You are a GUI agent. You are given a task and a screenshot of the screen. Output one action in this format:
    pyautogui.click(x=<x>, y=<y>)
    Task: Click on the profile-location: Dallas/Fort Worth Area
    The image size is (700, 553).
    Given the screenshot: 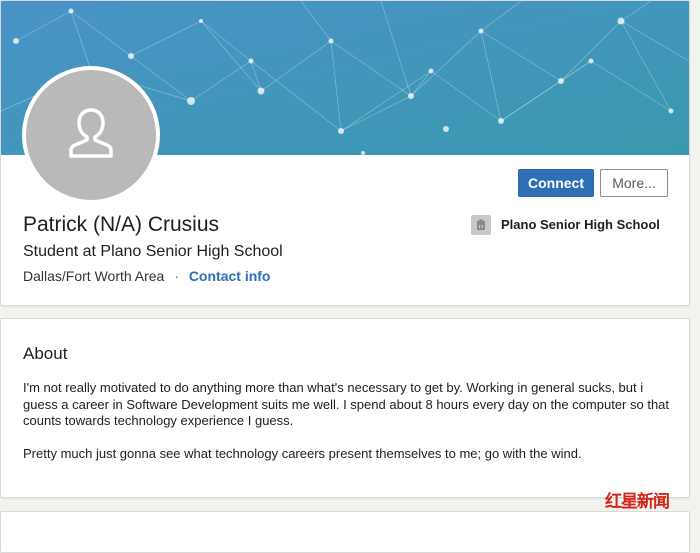 What is the action you would take?
    pyautogui.click(x=94, y=276)
    